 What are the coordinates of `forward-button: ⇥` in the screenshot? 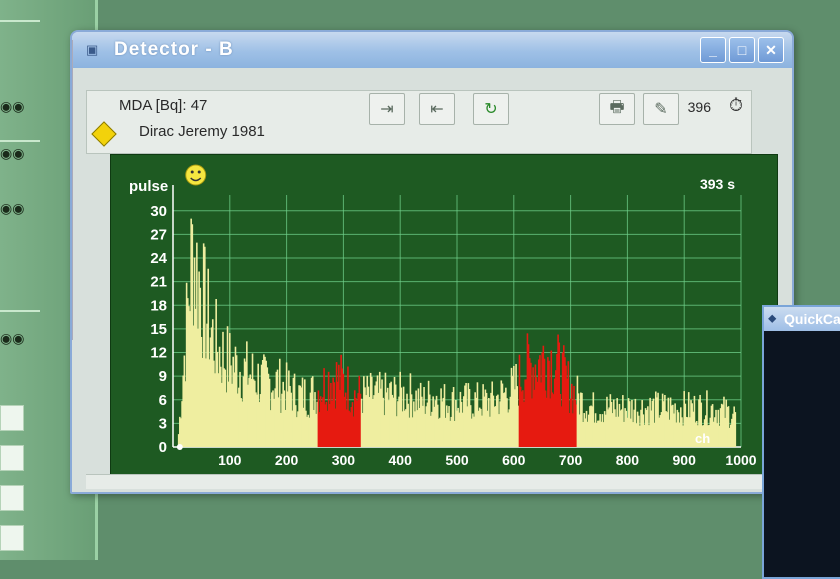 It's located at (387, 109).